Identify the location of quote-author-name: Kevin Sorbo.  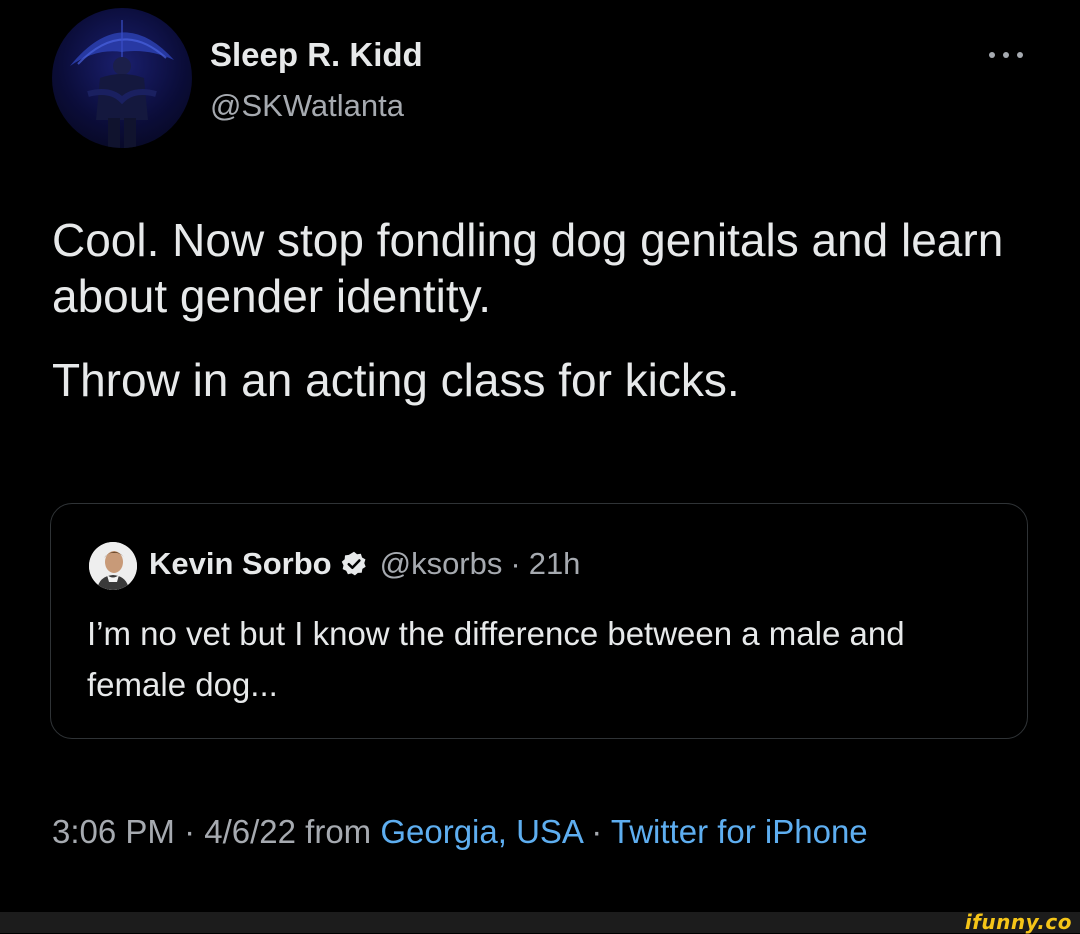
(240, 564).